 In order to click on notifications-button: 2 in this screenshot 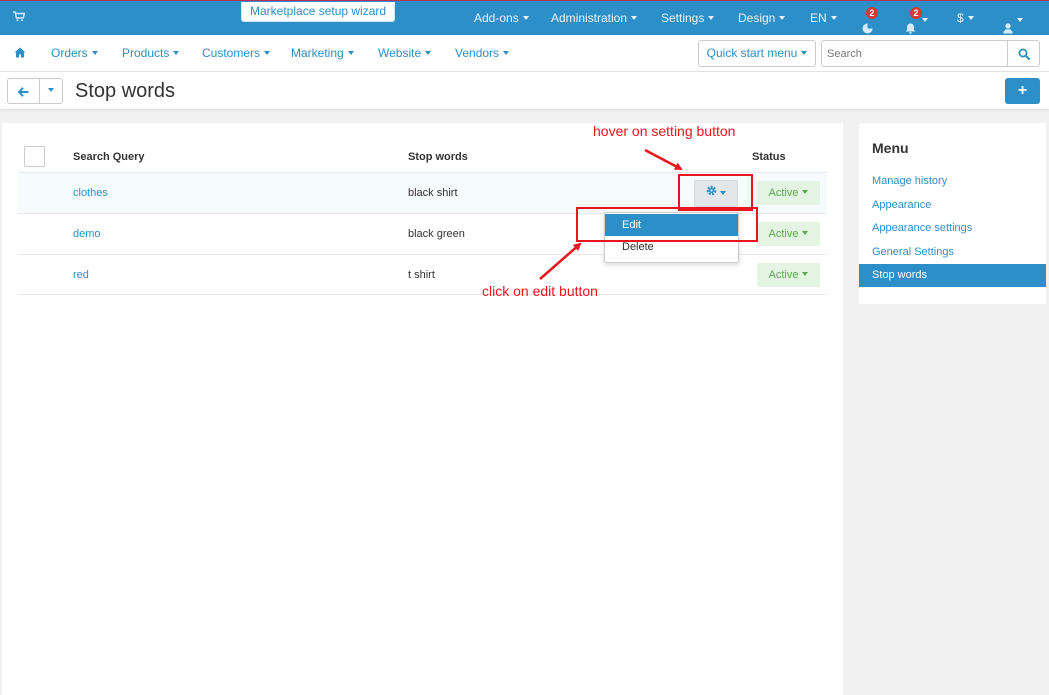, I will do `click(872, 18)`.